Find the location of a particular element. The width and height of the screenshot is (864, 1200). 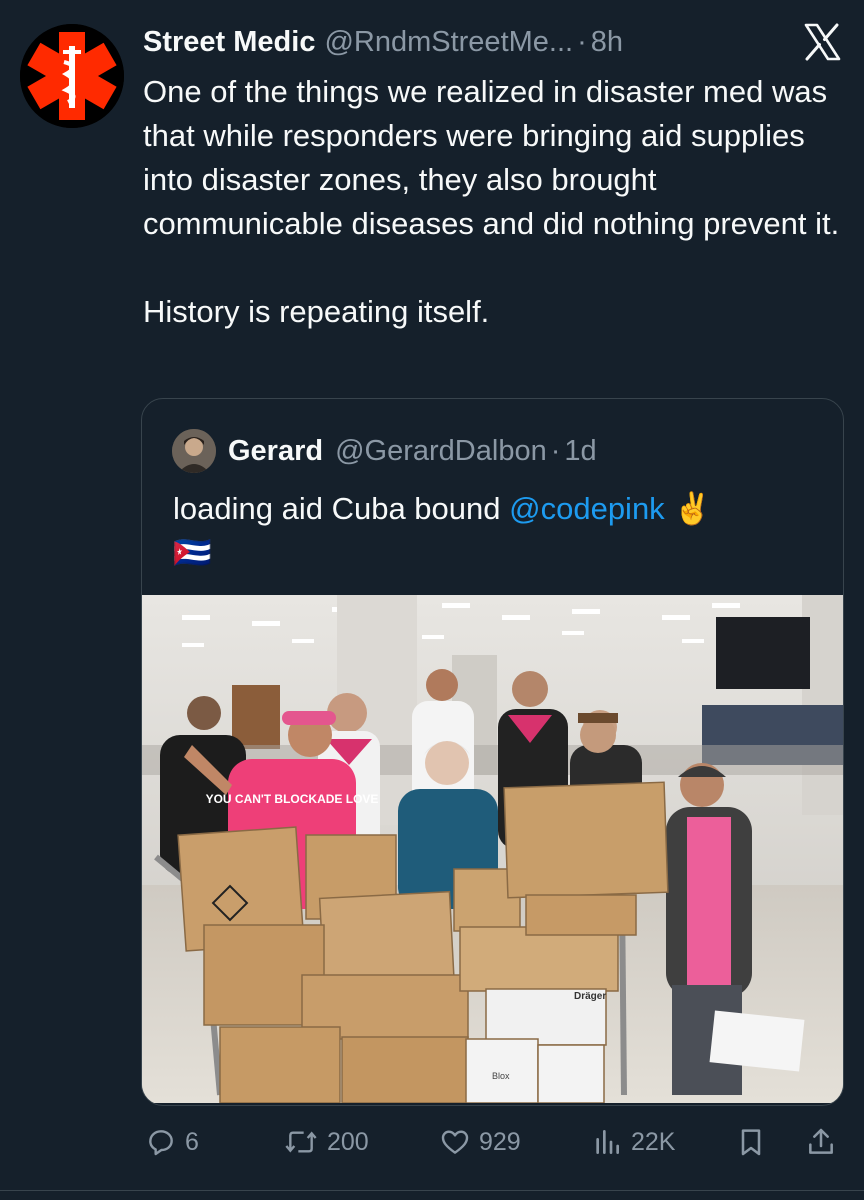

quoted-author-handle: @GerardDalbon is located at coordinates (441, 451).